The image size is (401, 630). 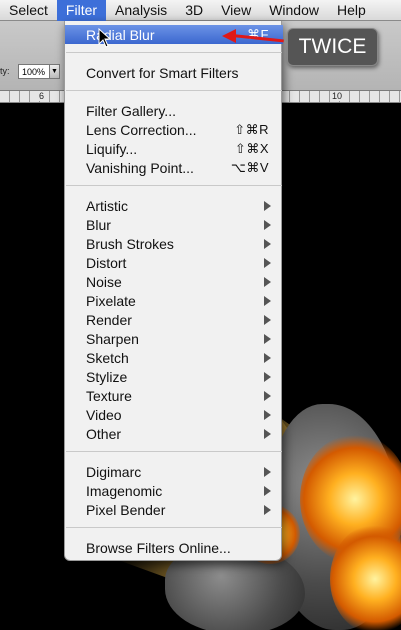 I want to click on menu-item-label: Render, so click(x=109, y=319).